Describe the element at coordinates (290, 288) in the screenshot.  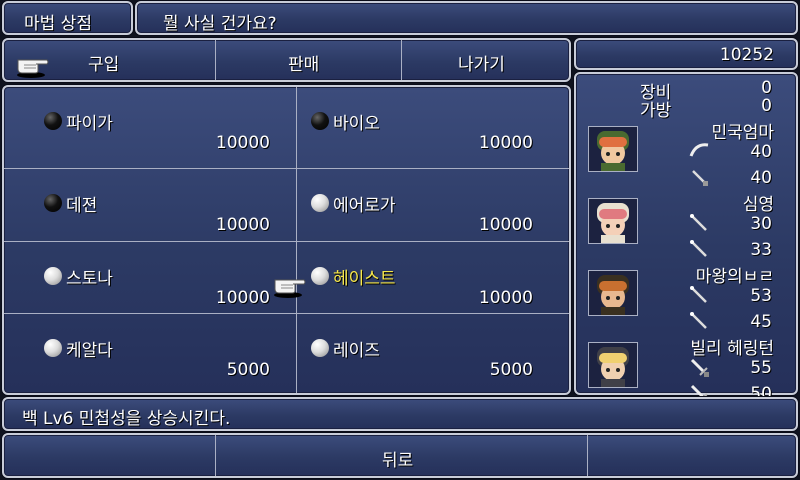
I see `selection-cursor-icon` at that location.